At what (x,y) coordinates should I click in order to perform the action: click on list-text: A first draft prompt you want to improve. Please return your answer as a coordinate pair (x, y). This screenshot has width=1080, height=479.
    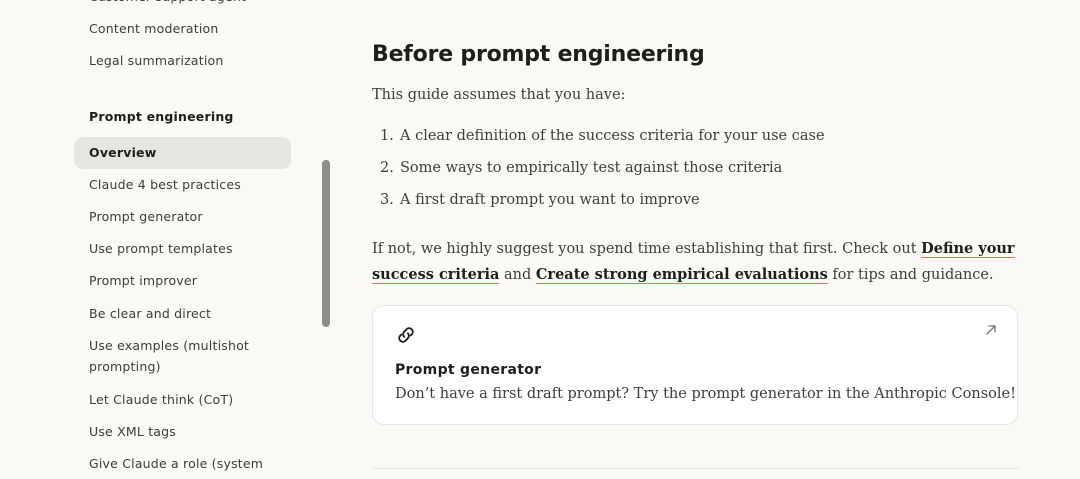
    Looking at the image, I should click on (550, 200).